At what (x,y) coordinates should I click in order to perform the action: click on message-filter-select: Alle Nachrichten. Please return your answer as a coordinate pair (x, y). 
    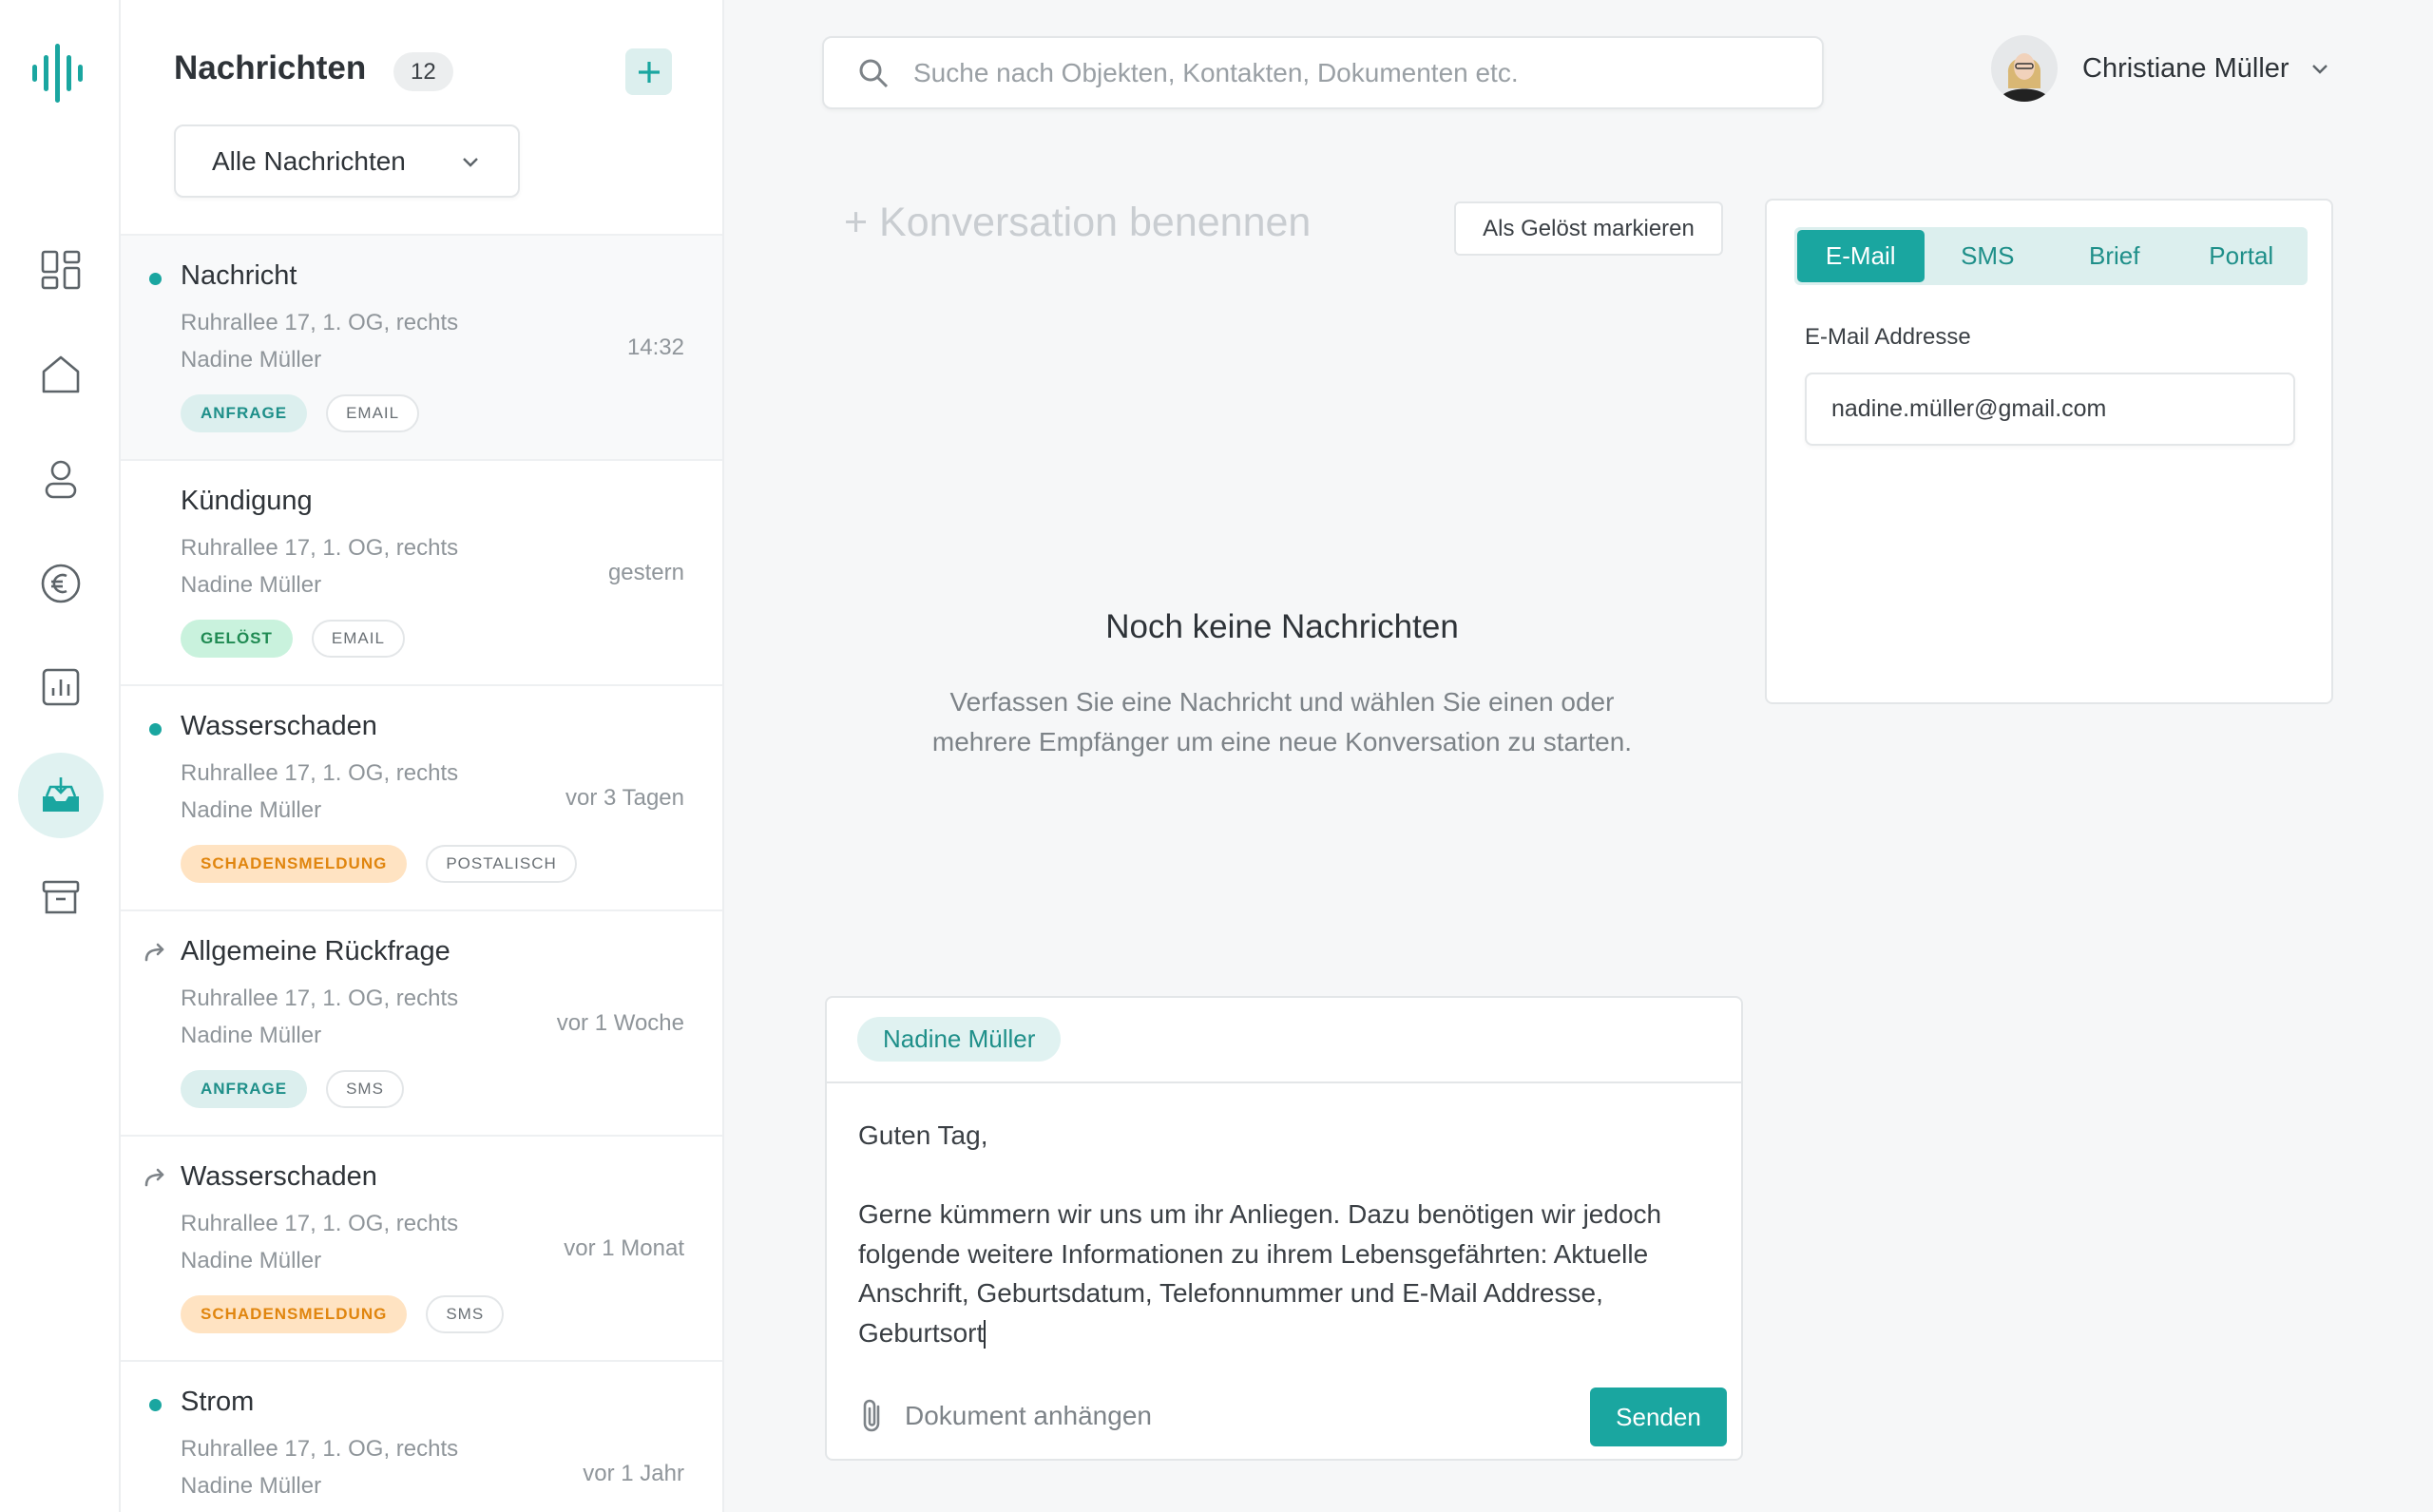
    Looking at the image, I should click on (347, 161).